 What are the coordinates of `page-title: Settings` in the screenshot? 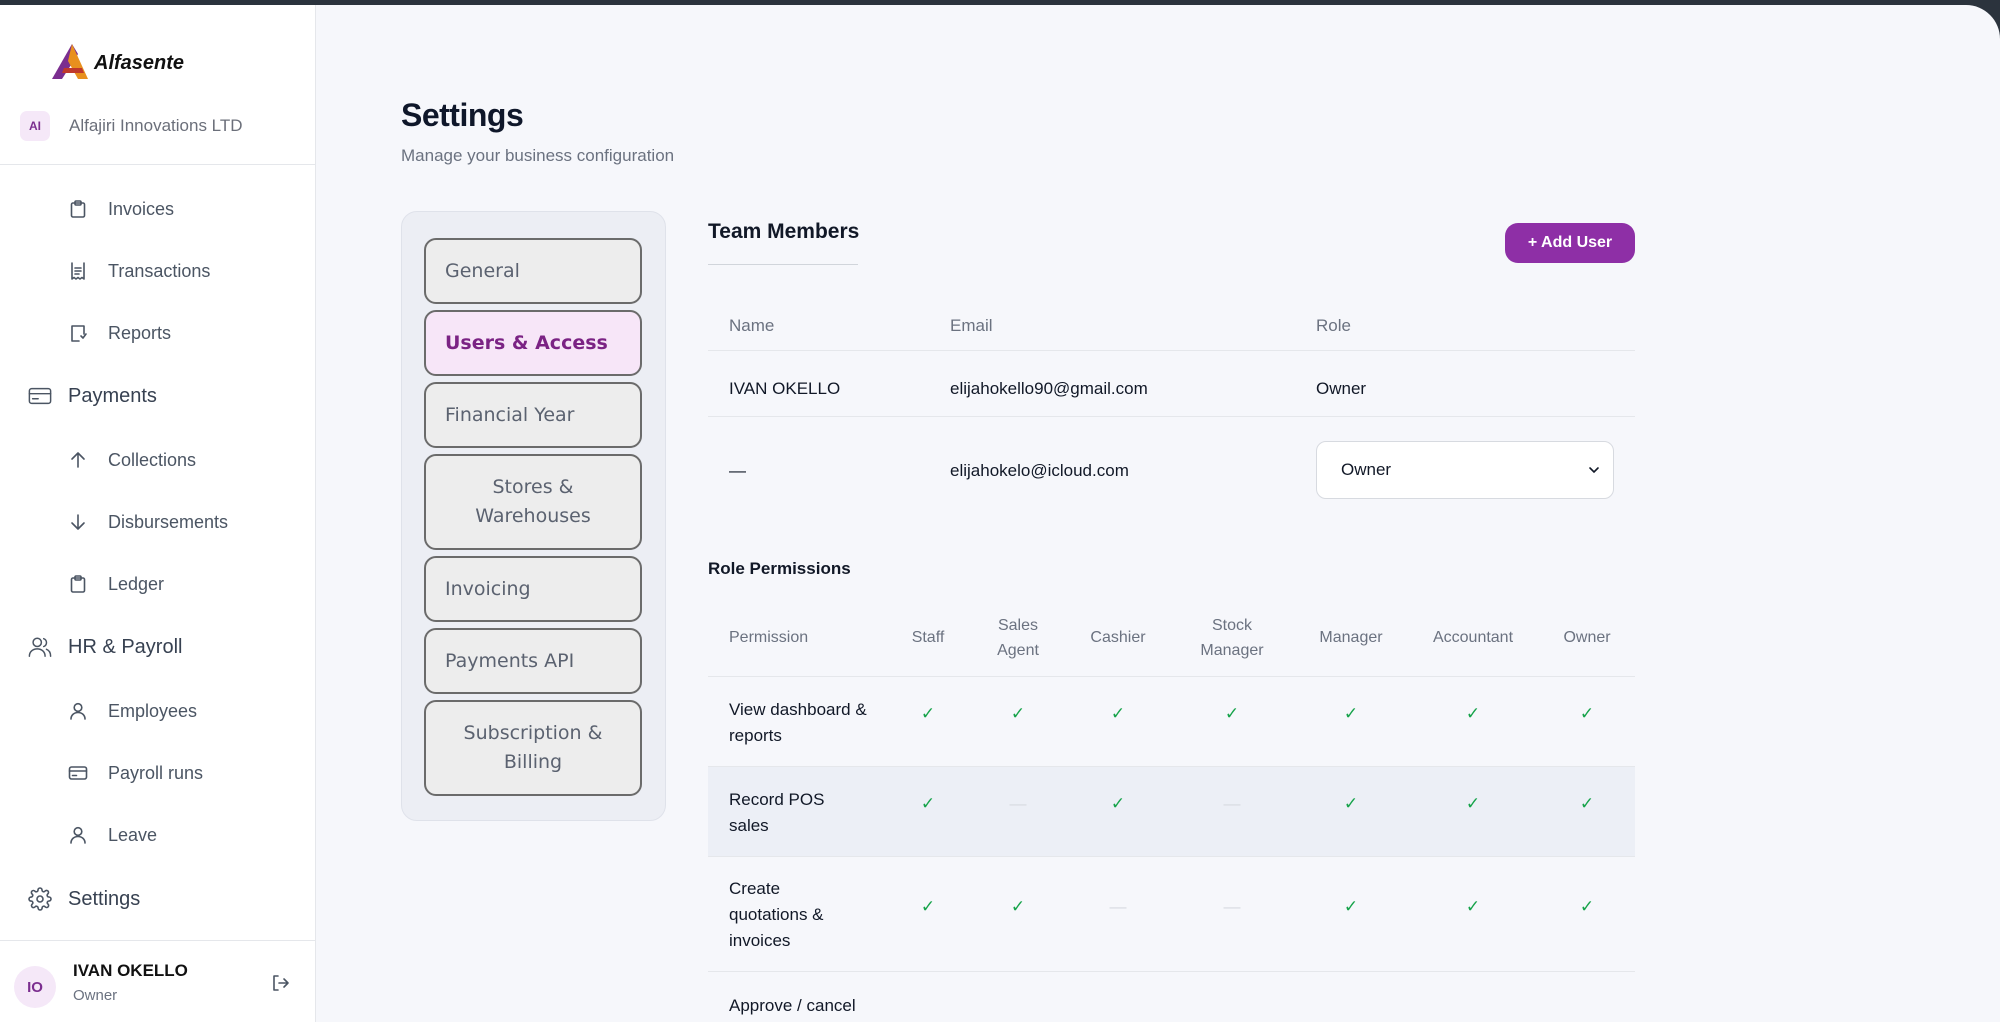 It's located at (462, 115).